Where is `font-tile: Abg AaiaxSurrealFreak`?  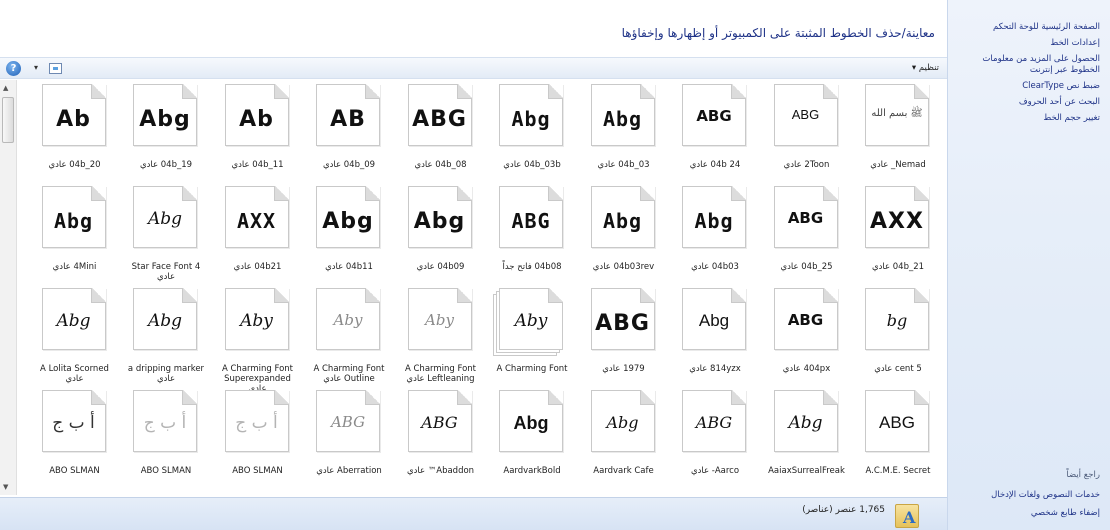 font-tile: Abg AaiaxSurrealFreak is located at coordinates (807, 442).